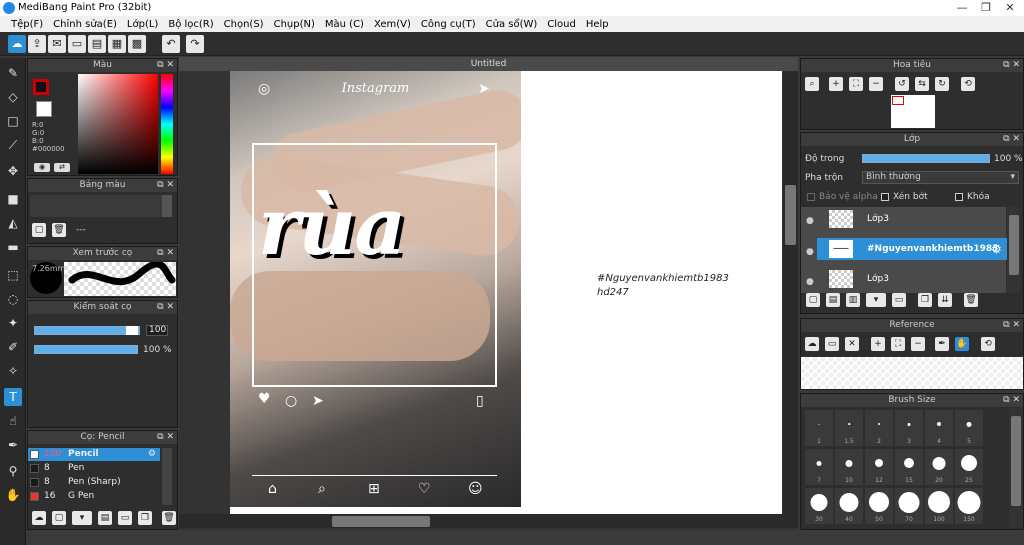 The height and width of the screenshot is (545, 1024). I want to click on brush-size-cell: 7, so click(819, 467).